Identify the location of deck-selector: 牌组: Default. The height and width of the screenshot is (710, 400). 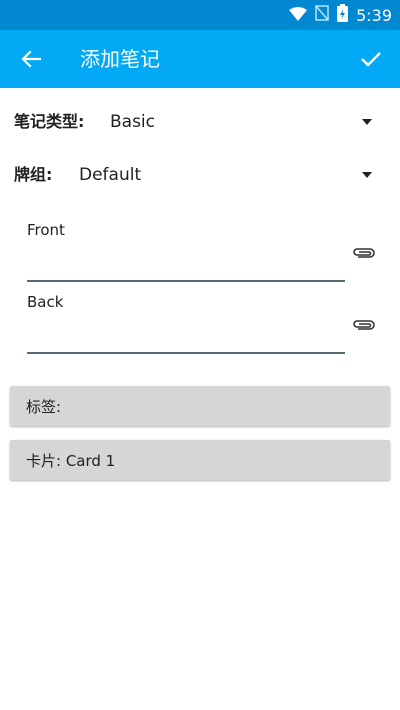
(200, 175).